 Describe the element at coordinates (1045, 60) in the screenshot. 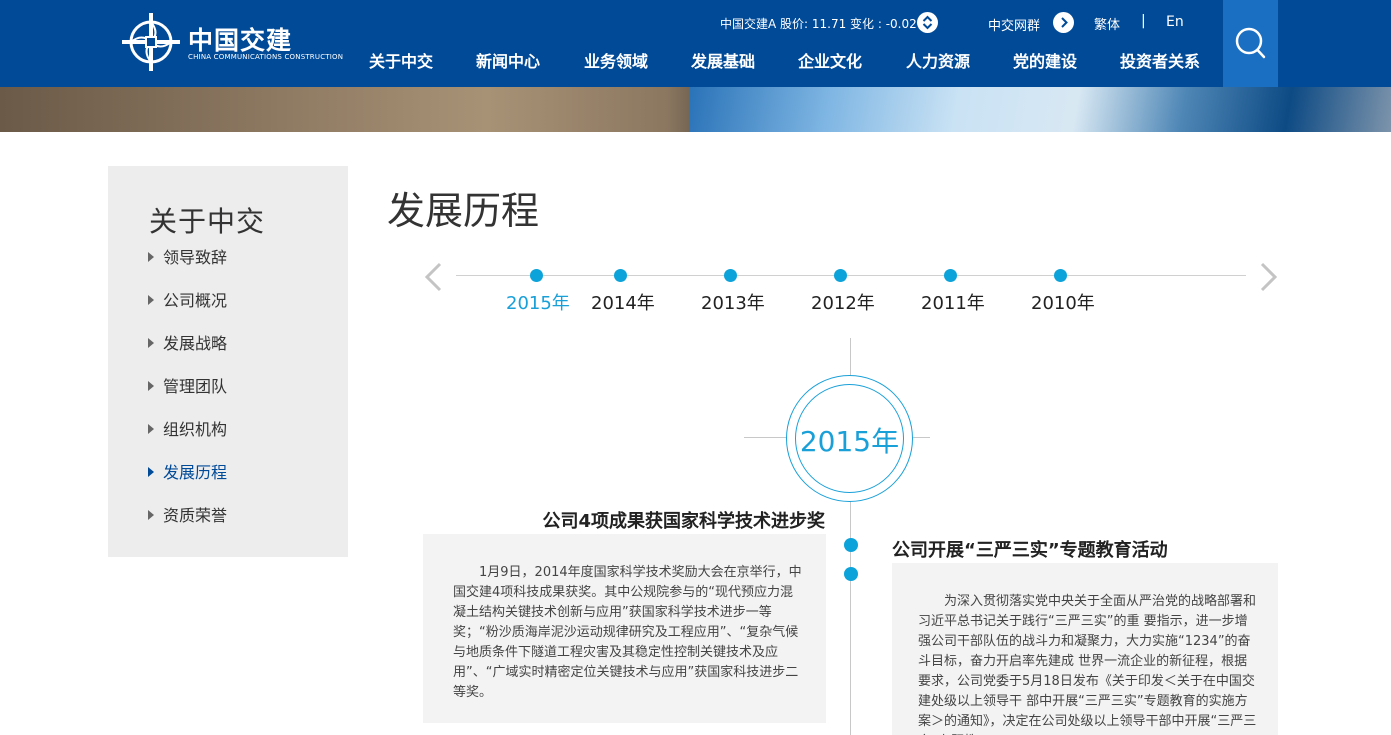

I see `nav-item-party: 党的建设` at that location.